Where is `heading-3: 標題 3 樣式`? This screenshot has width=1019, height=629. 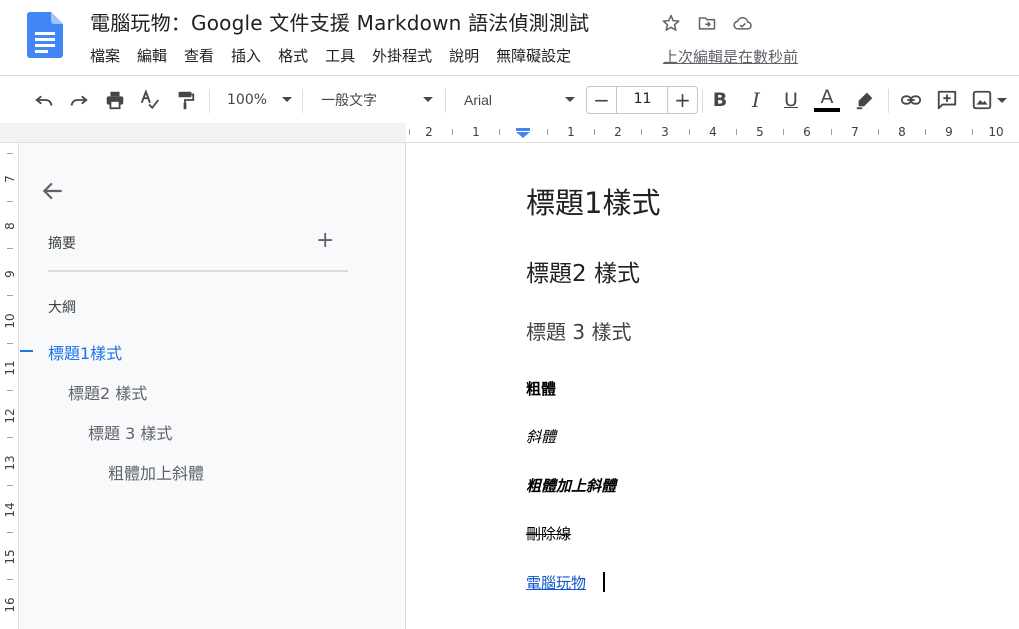
heading-3: 標題 3 樣式 is located at coordinates (578, 330).